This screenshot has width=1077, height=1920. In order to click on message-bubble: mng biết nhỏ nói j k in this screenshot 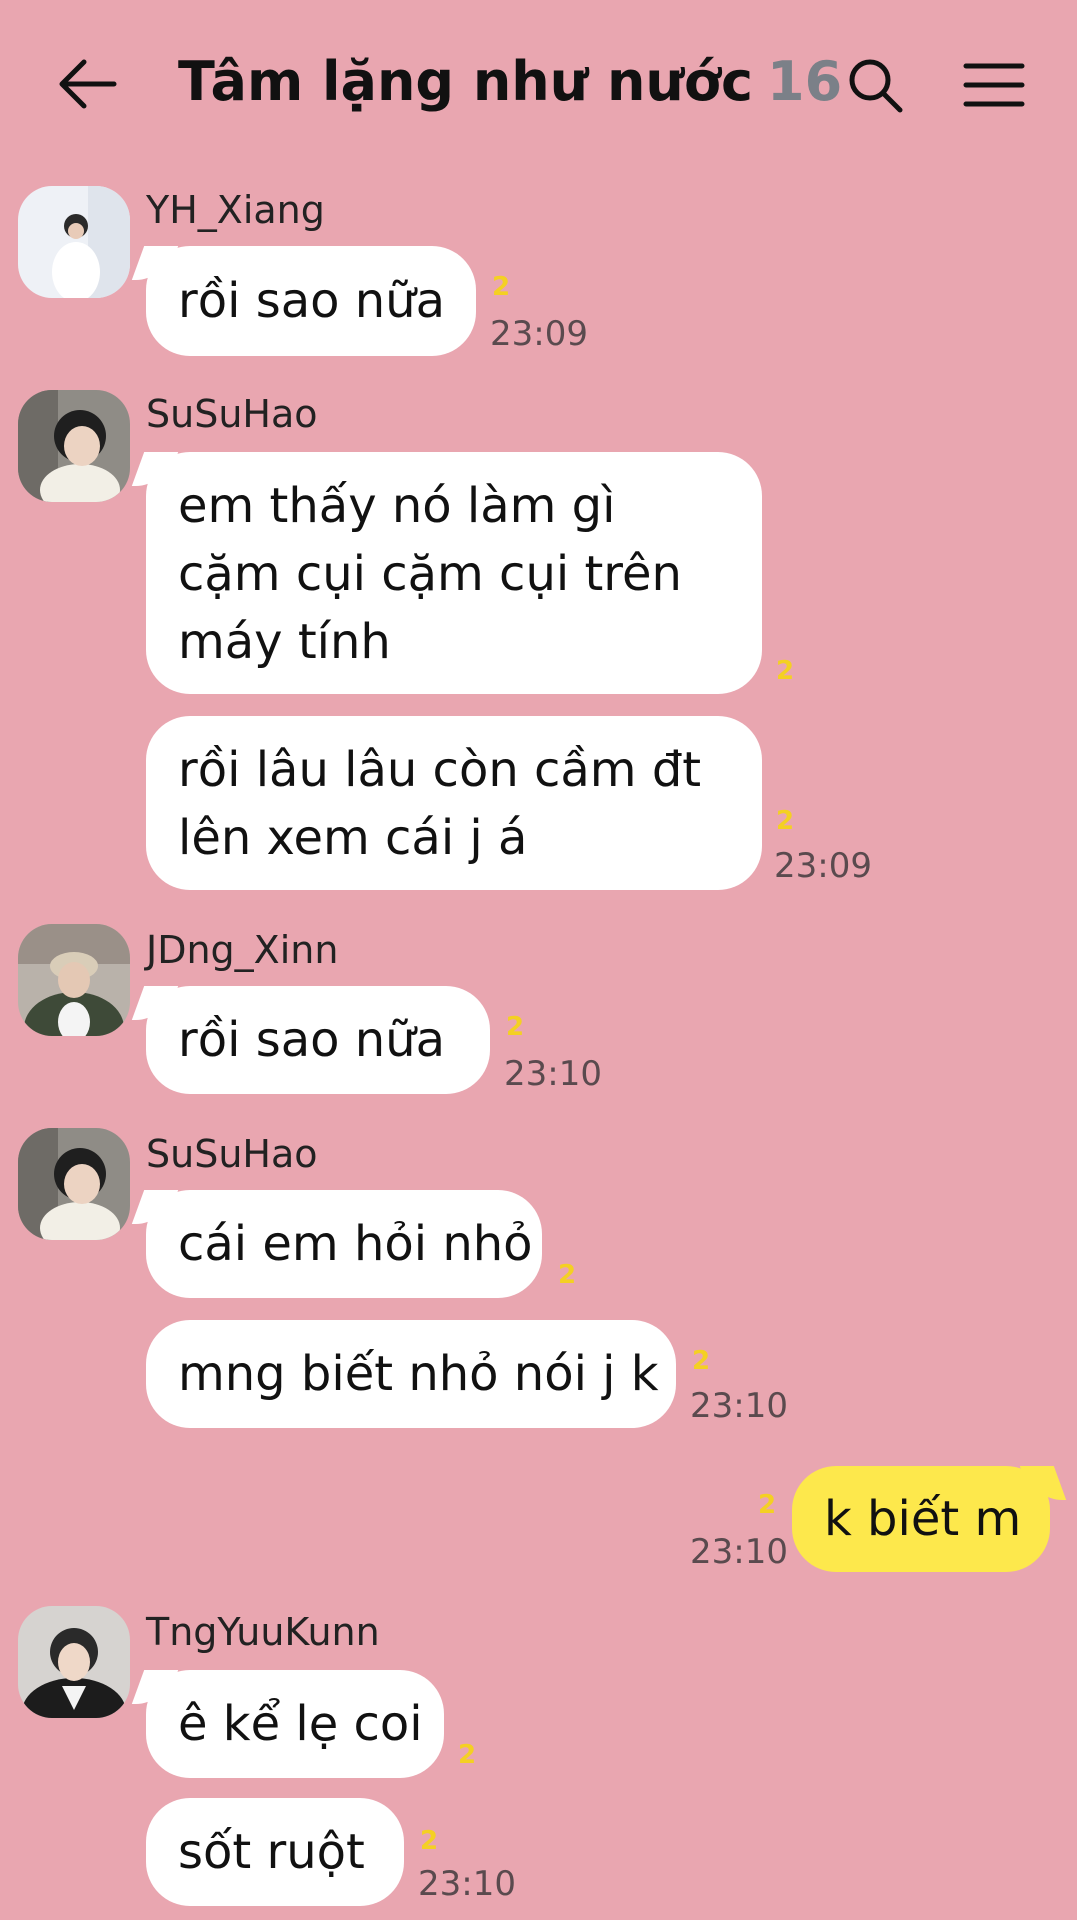, I will do `click(411, 1374)`.